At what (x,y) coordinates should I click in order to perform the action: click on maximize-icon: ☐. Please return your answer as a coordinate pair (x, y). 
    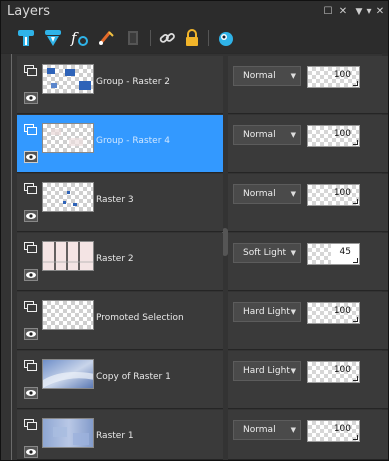
    Looking at the image, I should click on (328, 12).